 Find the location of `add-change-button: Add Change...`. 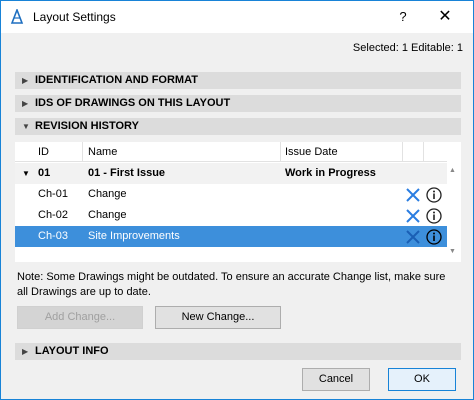

add-change-button: Add Change... is located at coordinates (80, 317).